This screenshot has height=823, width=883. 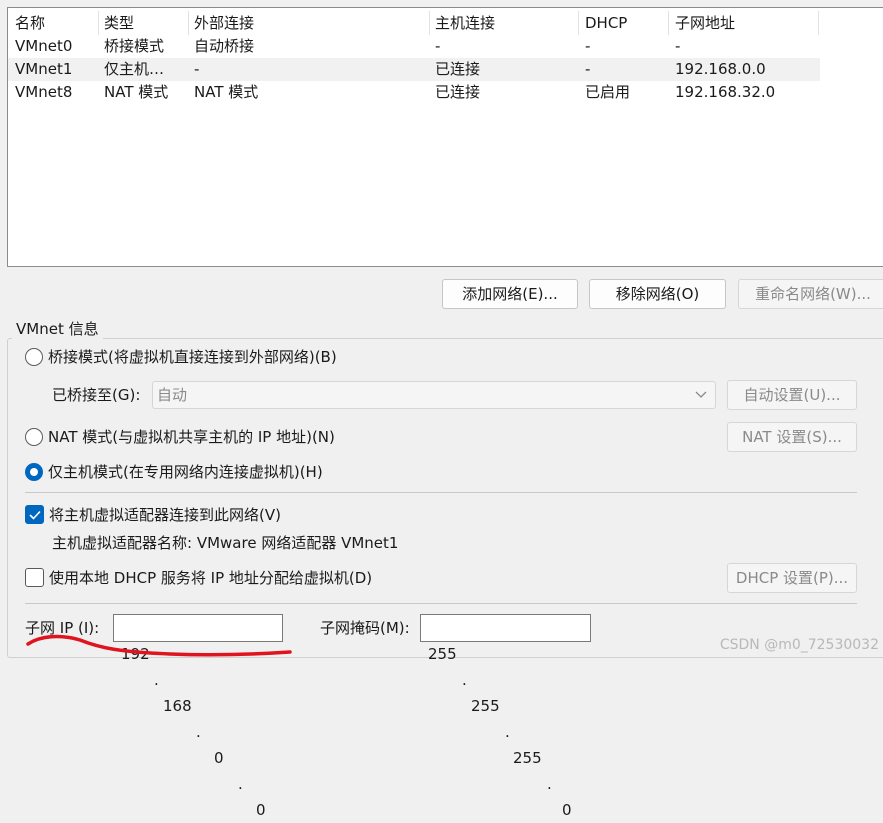 I want to click on connect-adapter-checkbox, so click(x=34, y=514).